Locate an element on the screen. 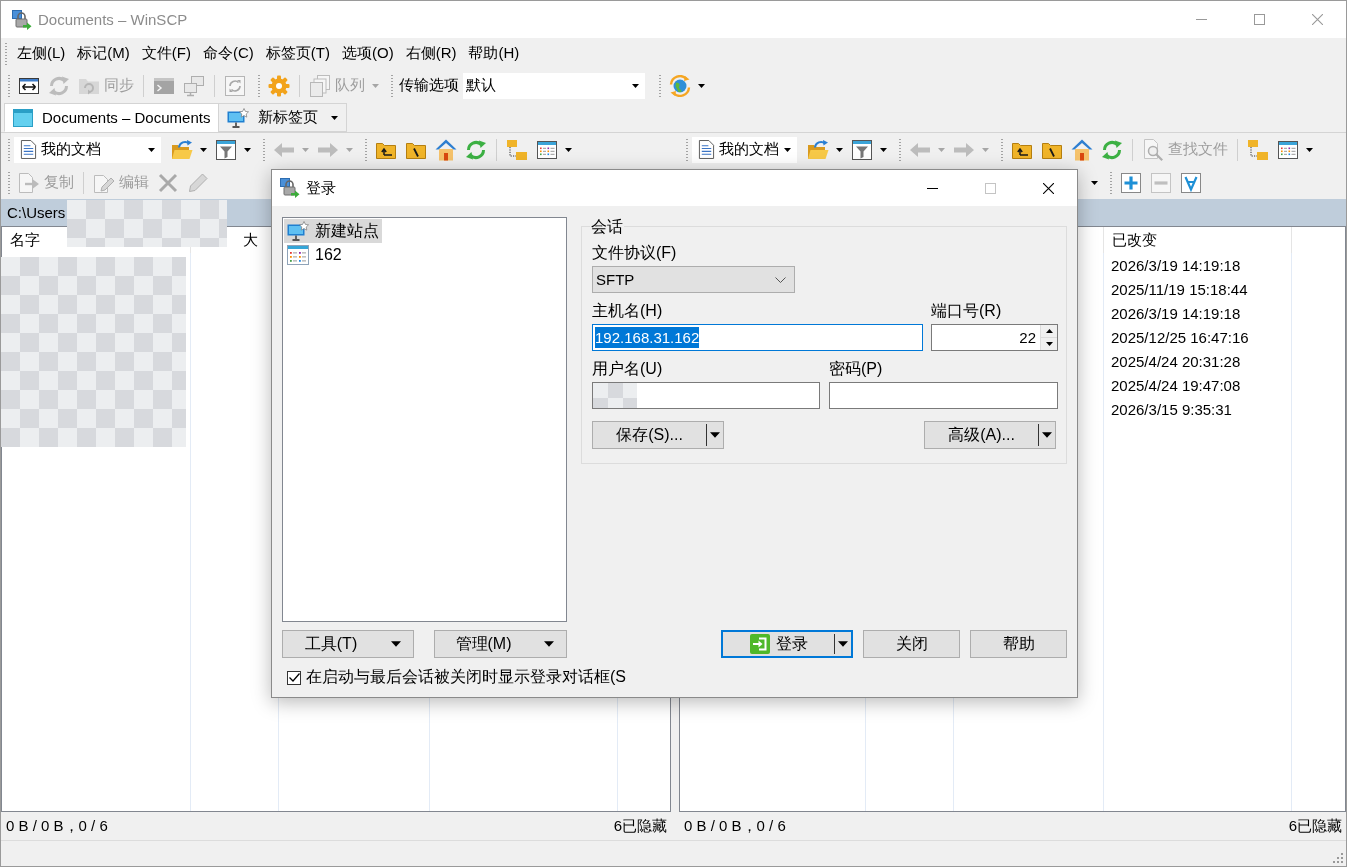 The image size is (1347, 867). tab: Documents – Documents is located at coordinates (112, 117).